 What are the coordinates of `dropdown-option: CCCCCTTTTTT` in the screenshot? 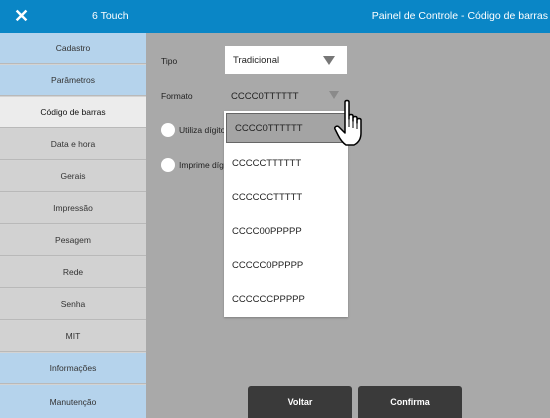 It's located at (286, 163).